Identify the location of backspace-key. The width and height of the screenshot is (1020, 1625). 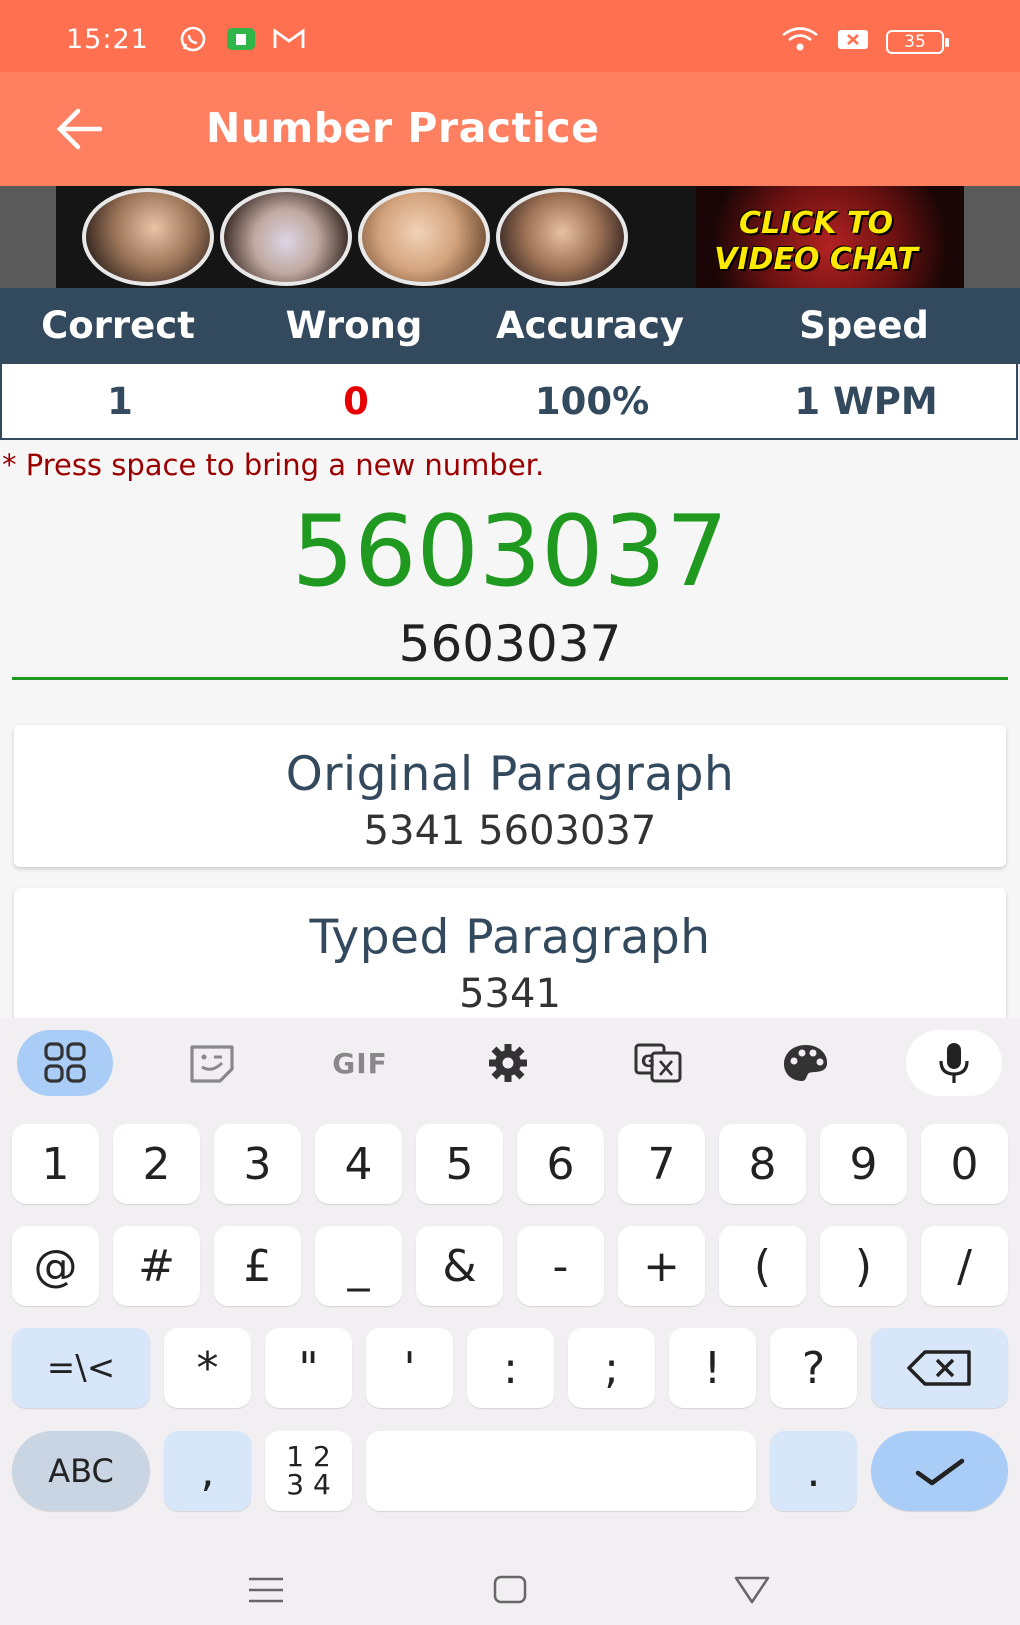
(939, 1368).